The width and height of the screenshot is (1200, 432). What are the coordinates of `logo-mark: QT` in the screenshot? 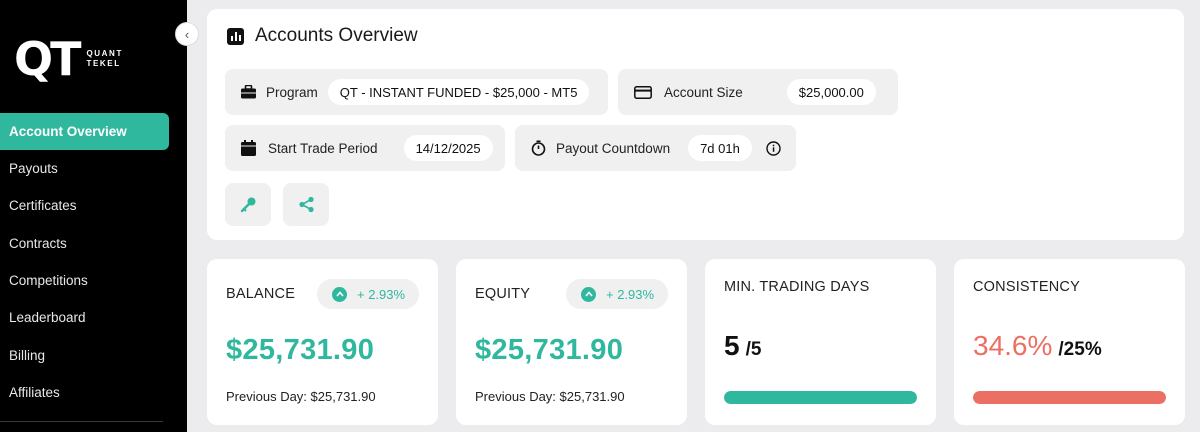 It's located at (48, 59).